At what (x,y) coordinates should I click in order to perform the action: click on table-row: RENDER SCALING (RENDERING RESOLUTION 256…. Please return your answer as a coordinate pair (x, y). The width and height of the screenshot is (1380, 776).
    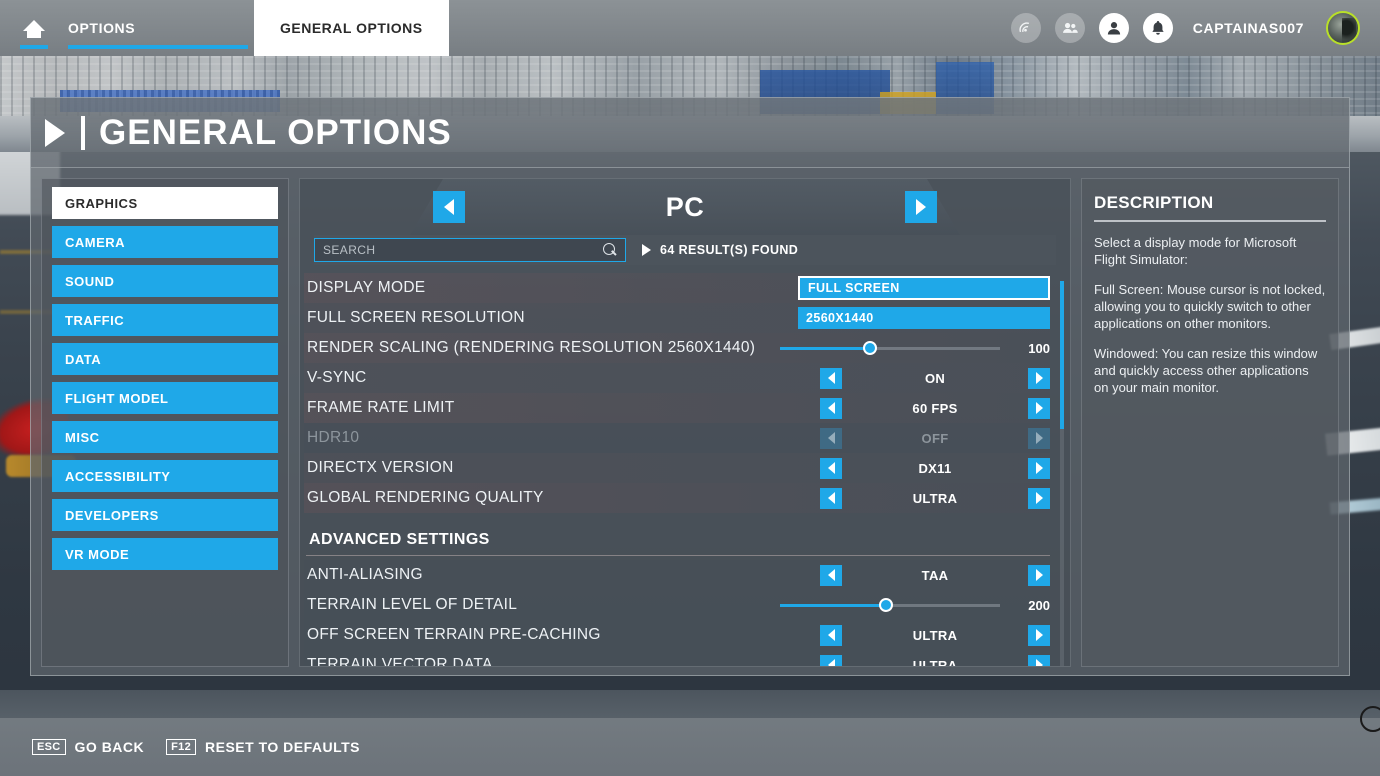
    Looking at the image, I should click on (677, 348).